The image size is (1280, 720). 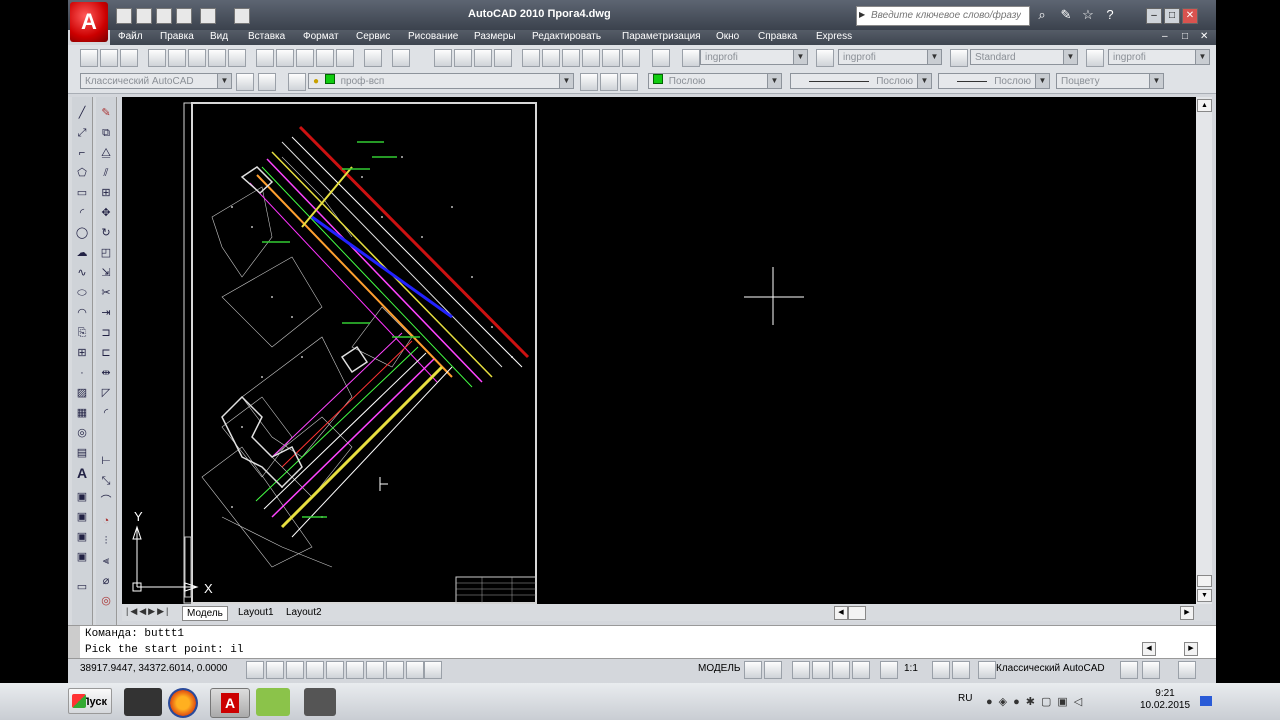 I want to click on paste-icon, so click(x=305, y=58).